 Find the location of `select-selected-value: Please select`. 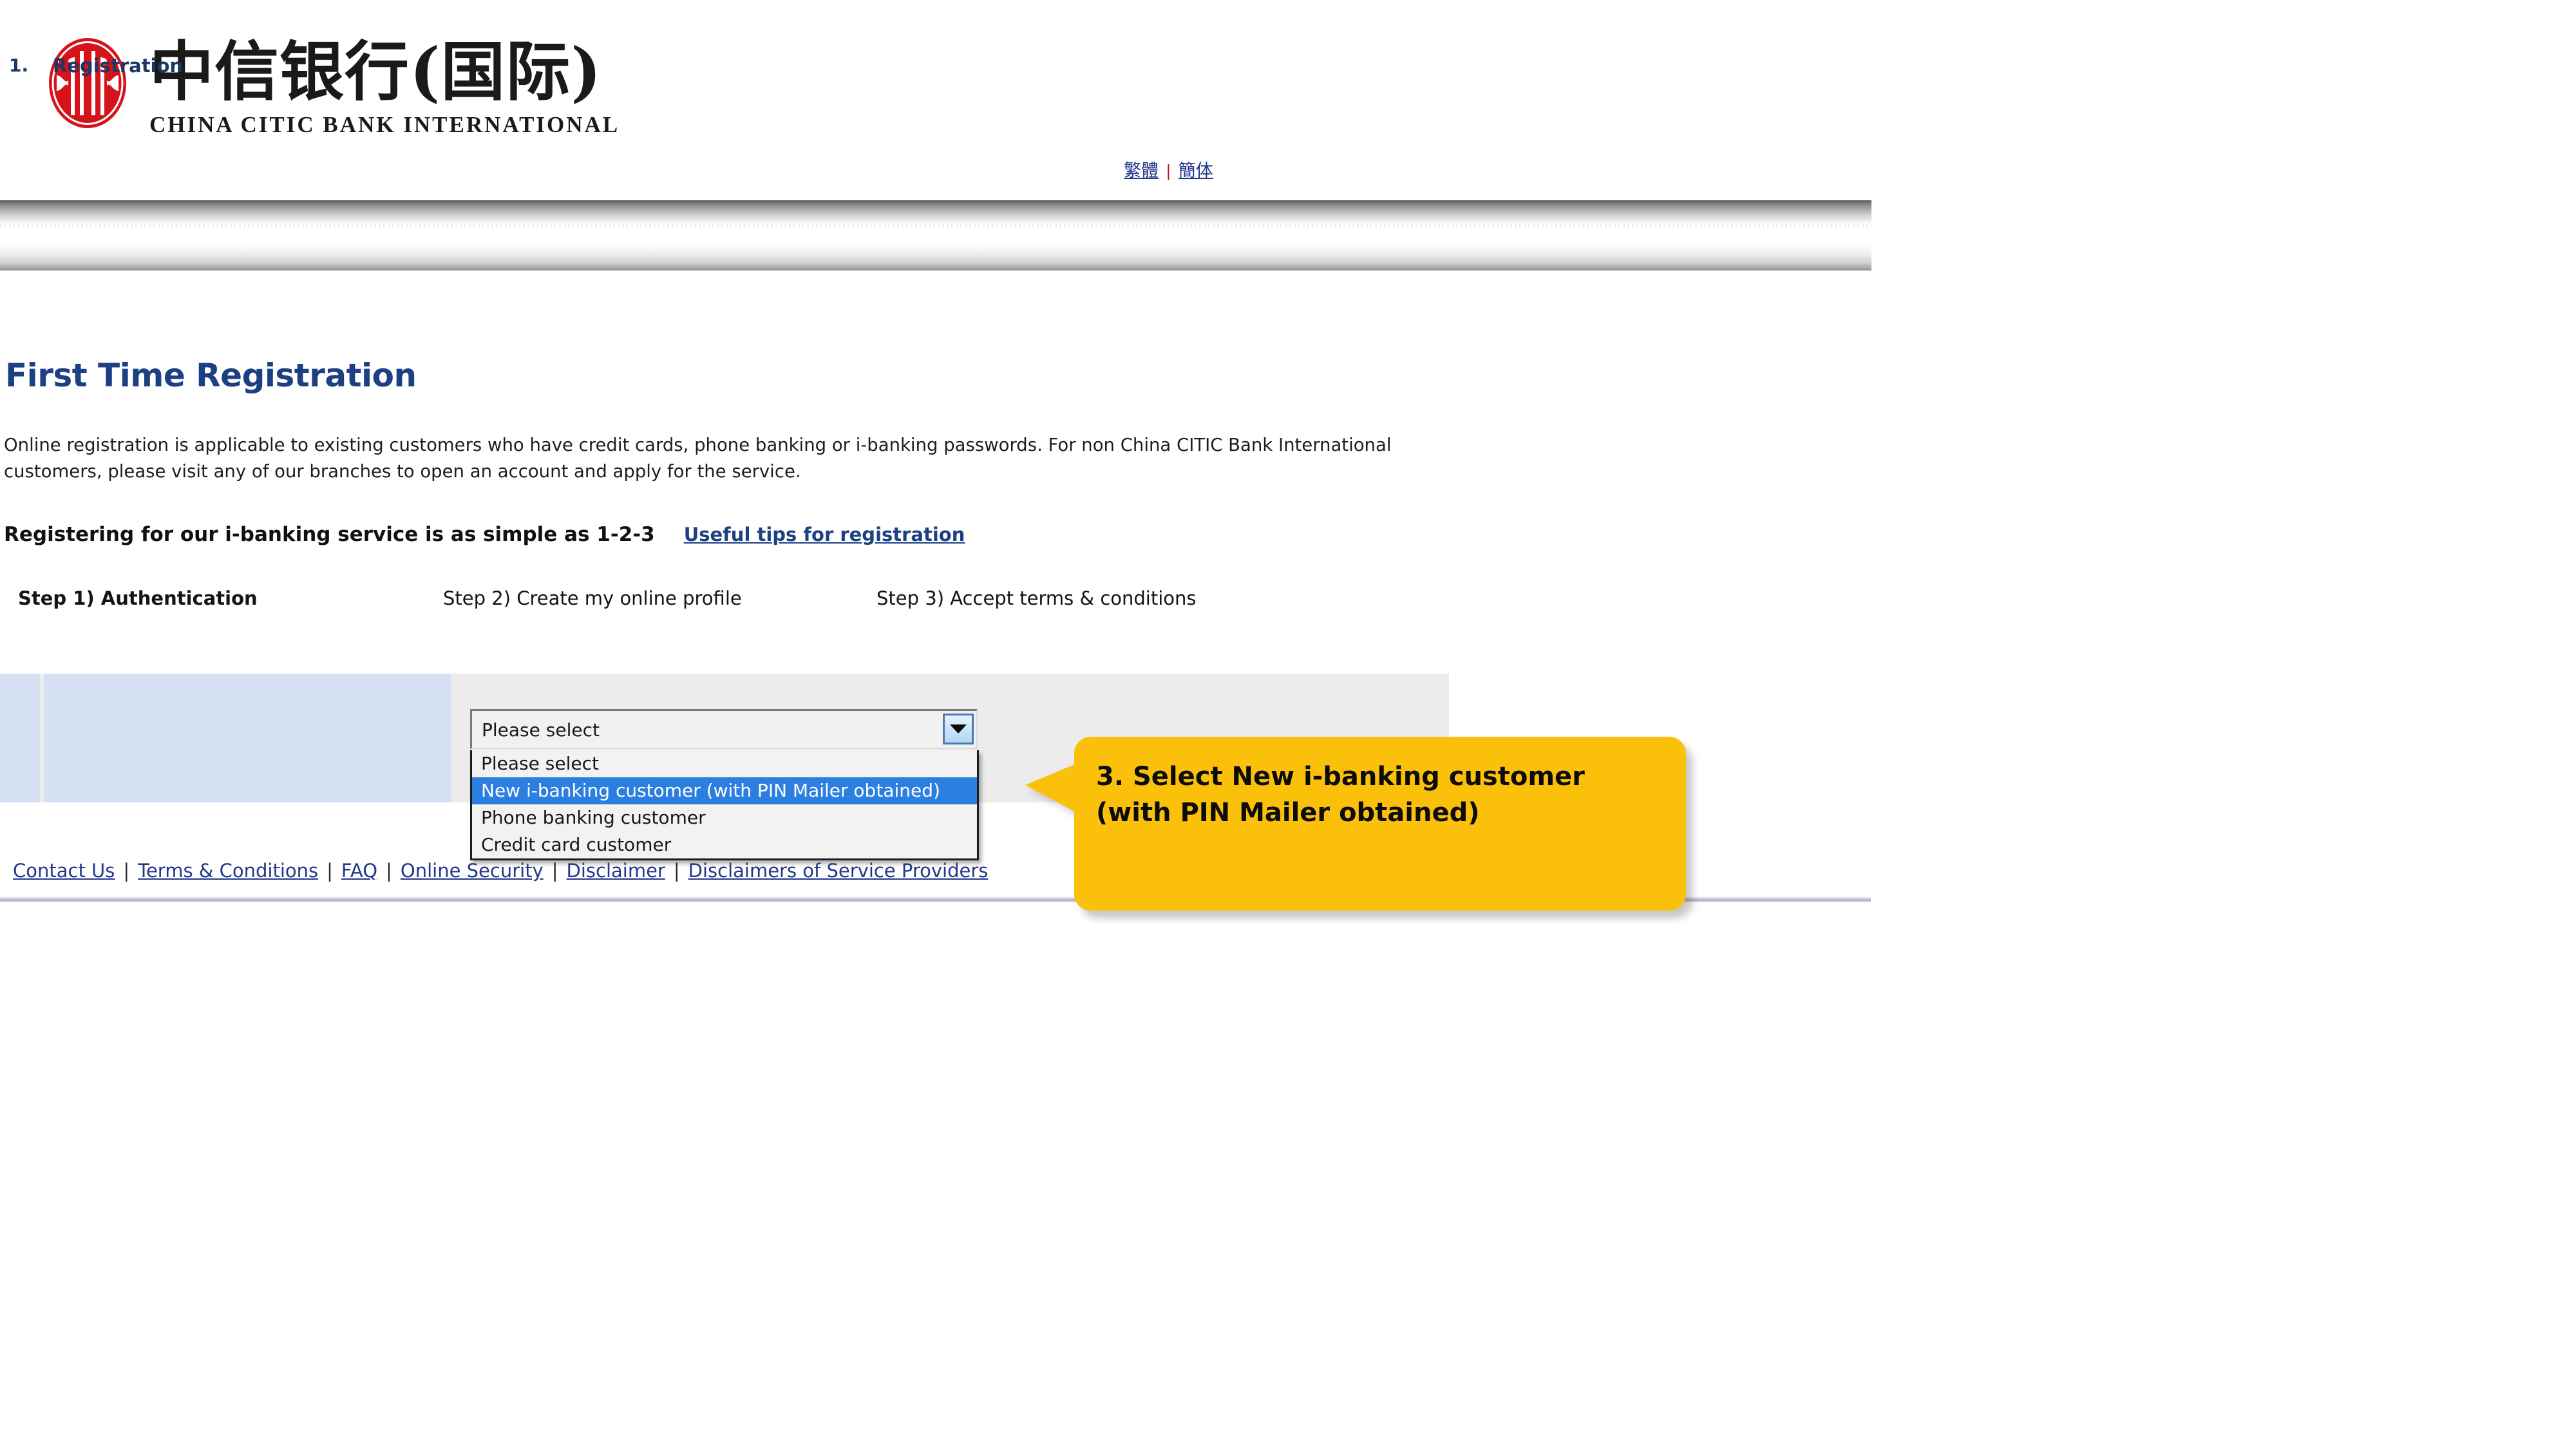

select-selected-value: Please select is located at coordinates (541, 730).